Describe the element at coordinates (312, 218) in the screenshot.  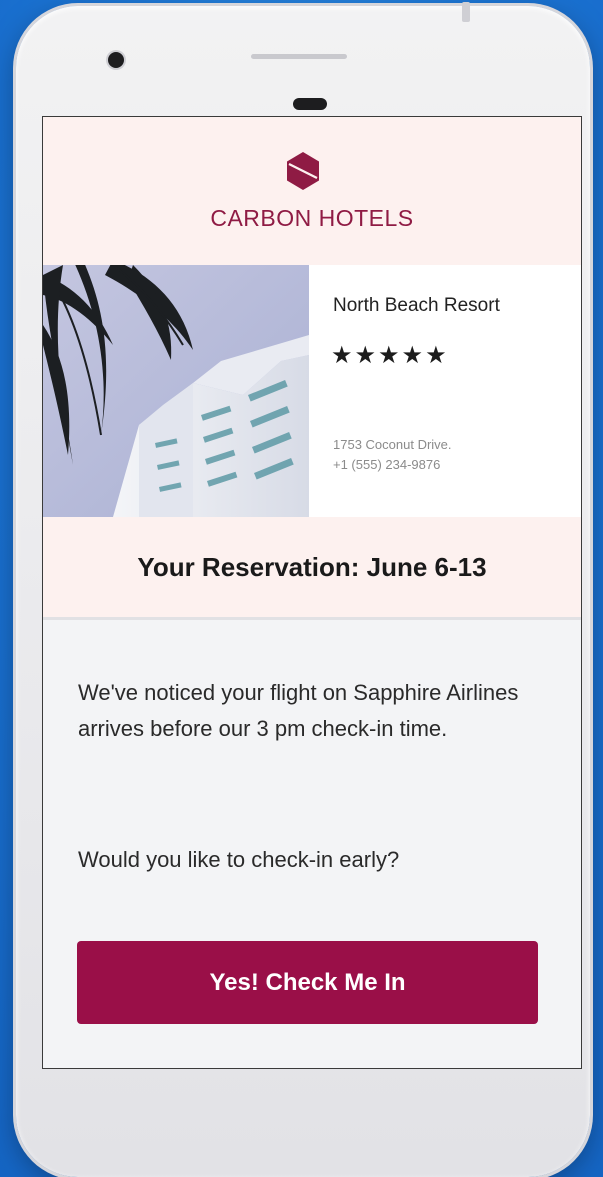
I see `brand-name: CARBON HOTELS` at that location.